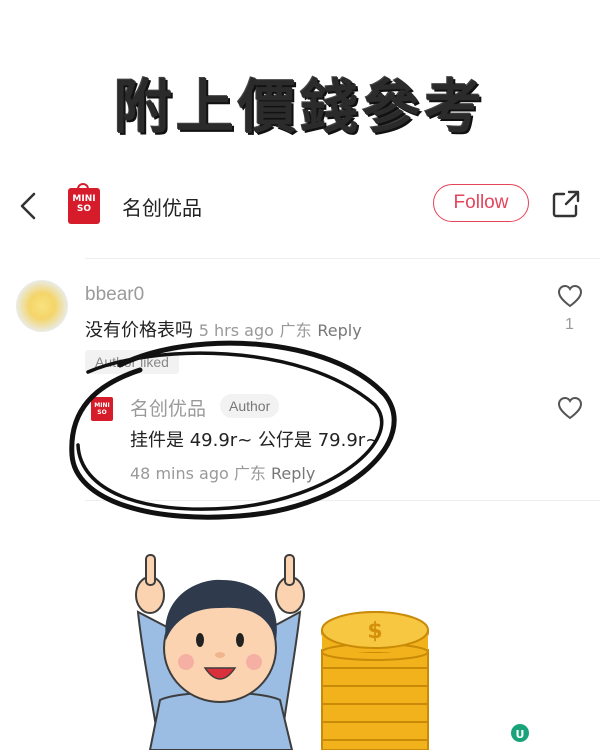  I want to click on comment-body: 没有价格表吗 5 hrs ago 广东 Reply, so click(223, 329).